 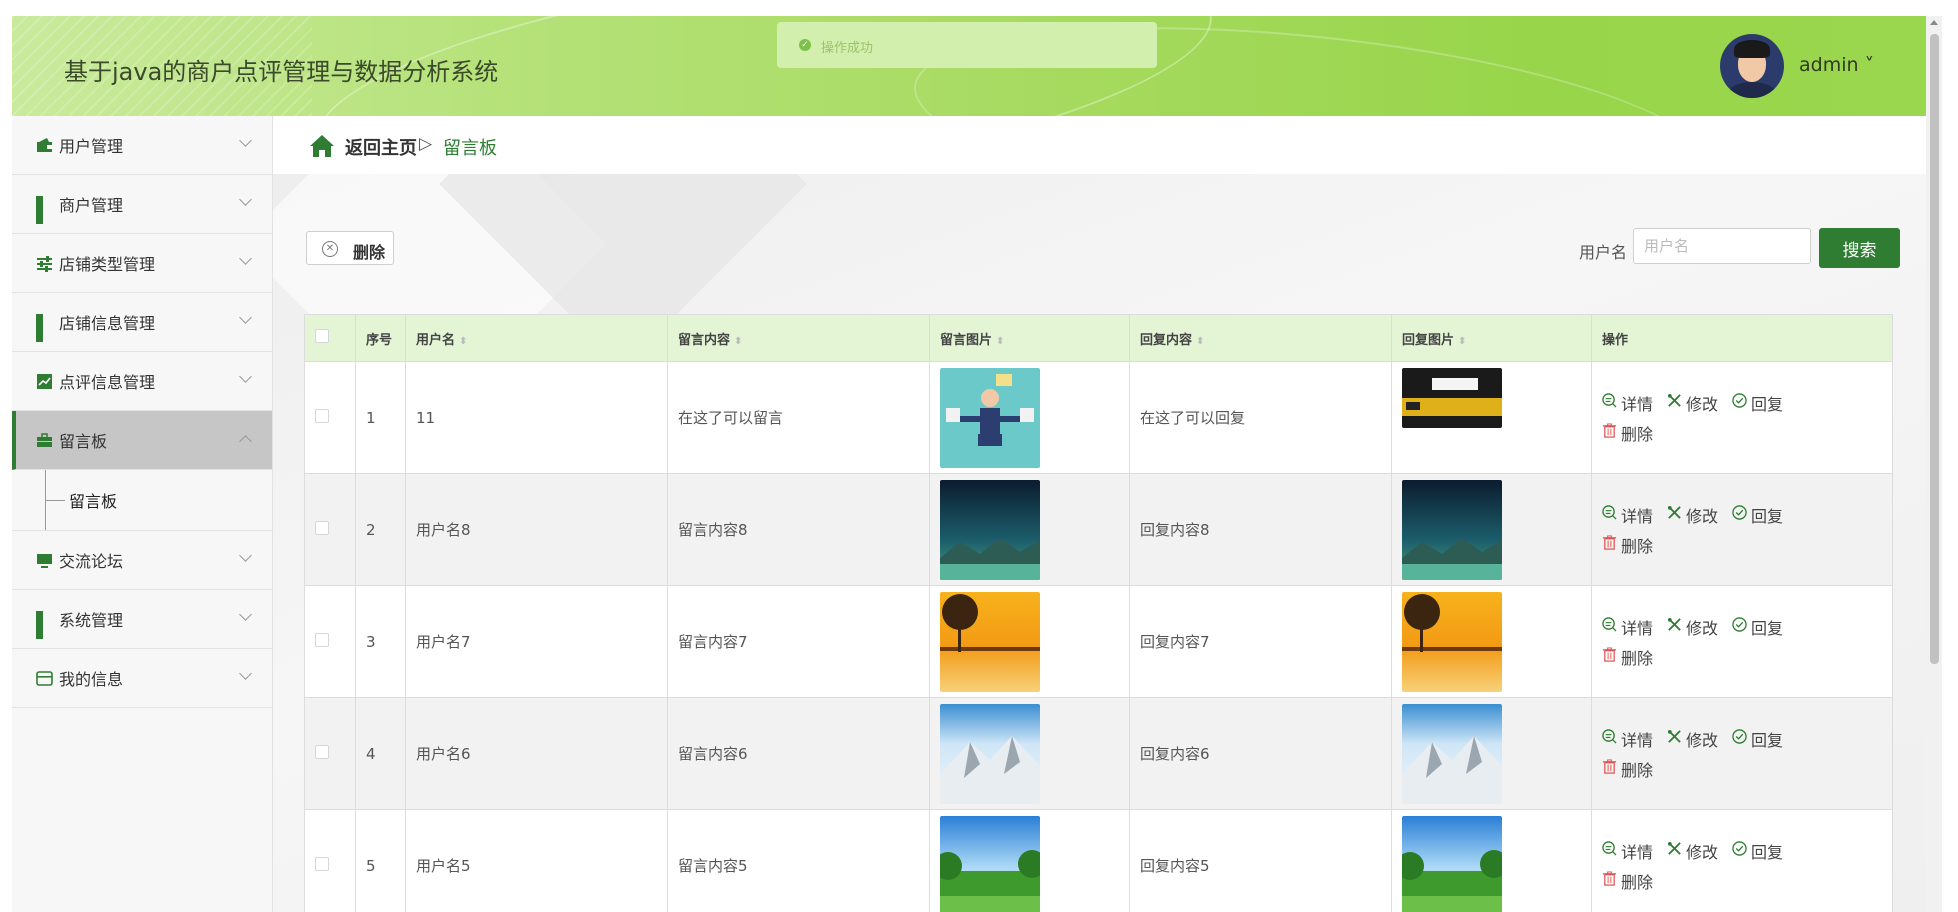 I want to click on batch-delete-button: ✕ 删除, so click(x=350, y=248).